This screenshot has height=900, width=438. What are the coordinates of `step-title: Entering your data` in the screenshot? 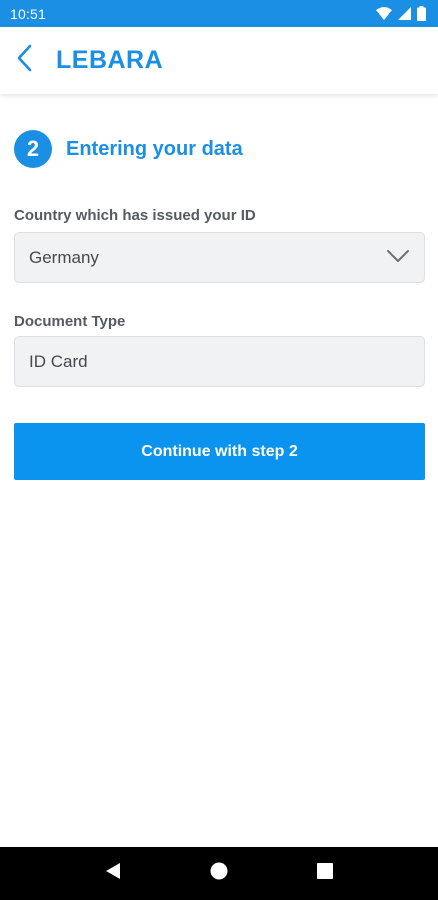 It's located at (154, 148).